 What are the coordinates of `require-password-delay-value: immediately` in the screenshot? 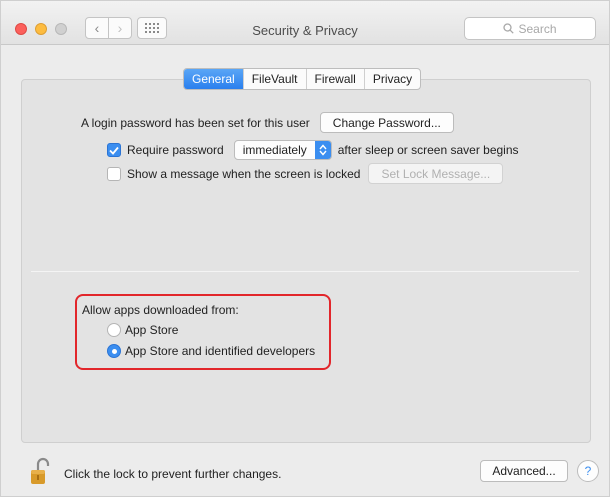 It's located at (274, 150).